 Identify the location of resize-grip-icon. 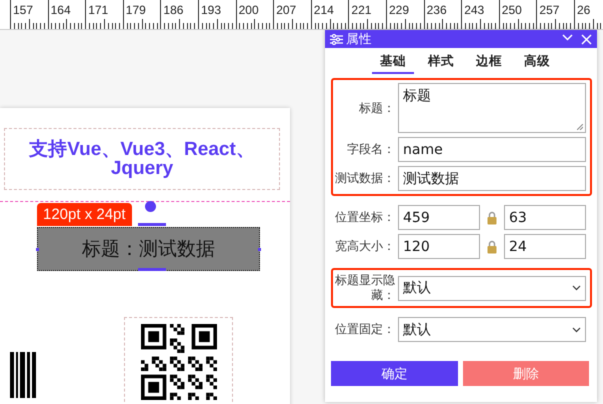
(580, 127).